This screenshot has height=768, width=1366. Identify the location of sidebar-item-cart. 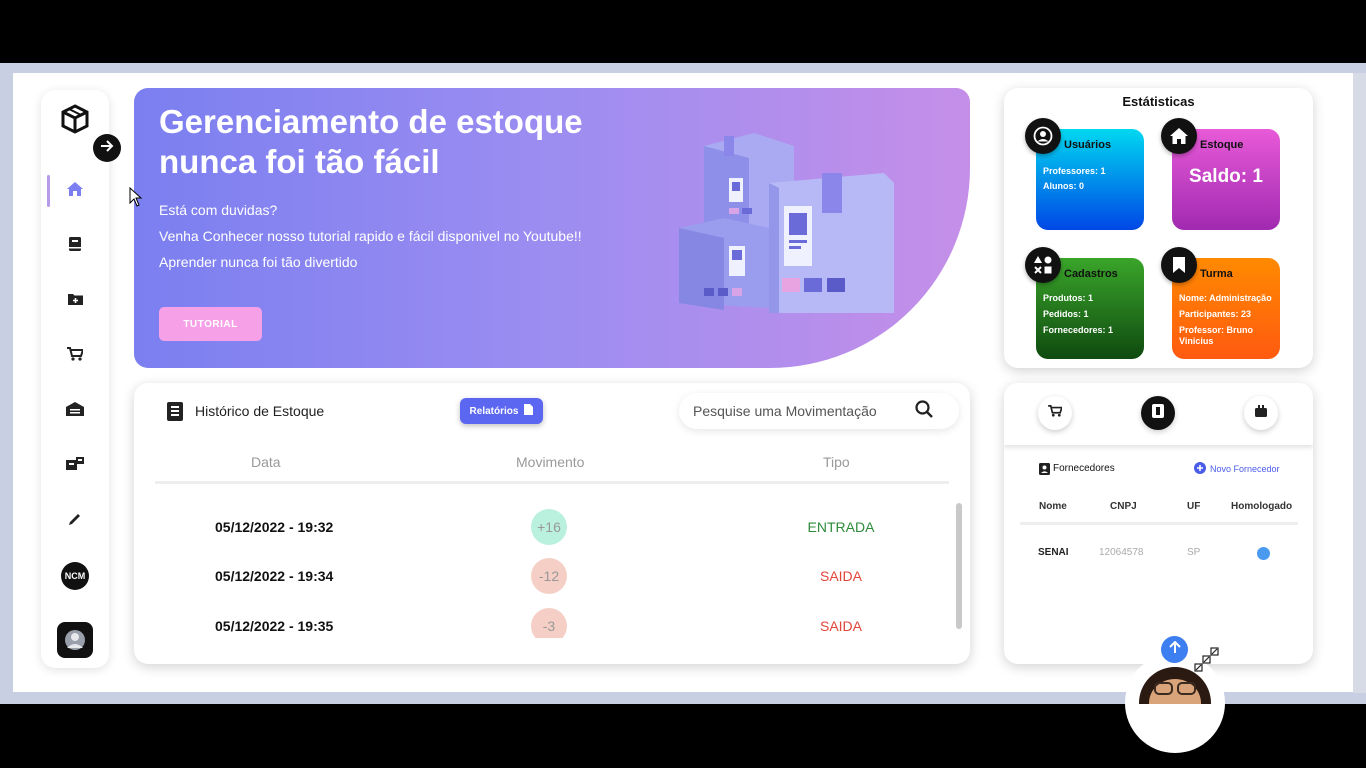
(75, 356).